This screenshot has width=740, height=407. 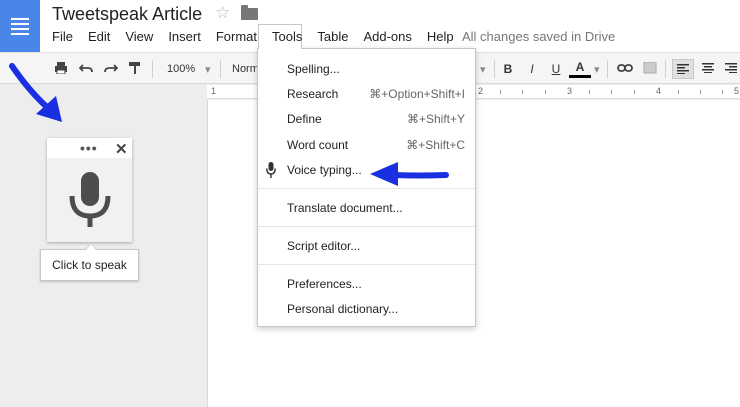 What do you see at coordinates (366, 145) in the screenshot?
I see `menu-item-word-count: Word count ⌘+Shift+C` at bounding box center [366, 145].